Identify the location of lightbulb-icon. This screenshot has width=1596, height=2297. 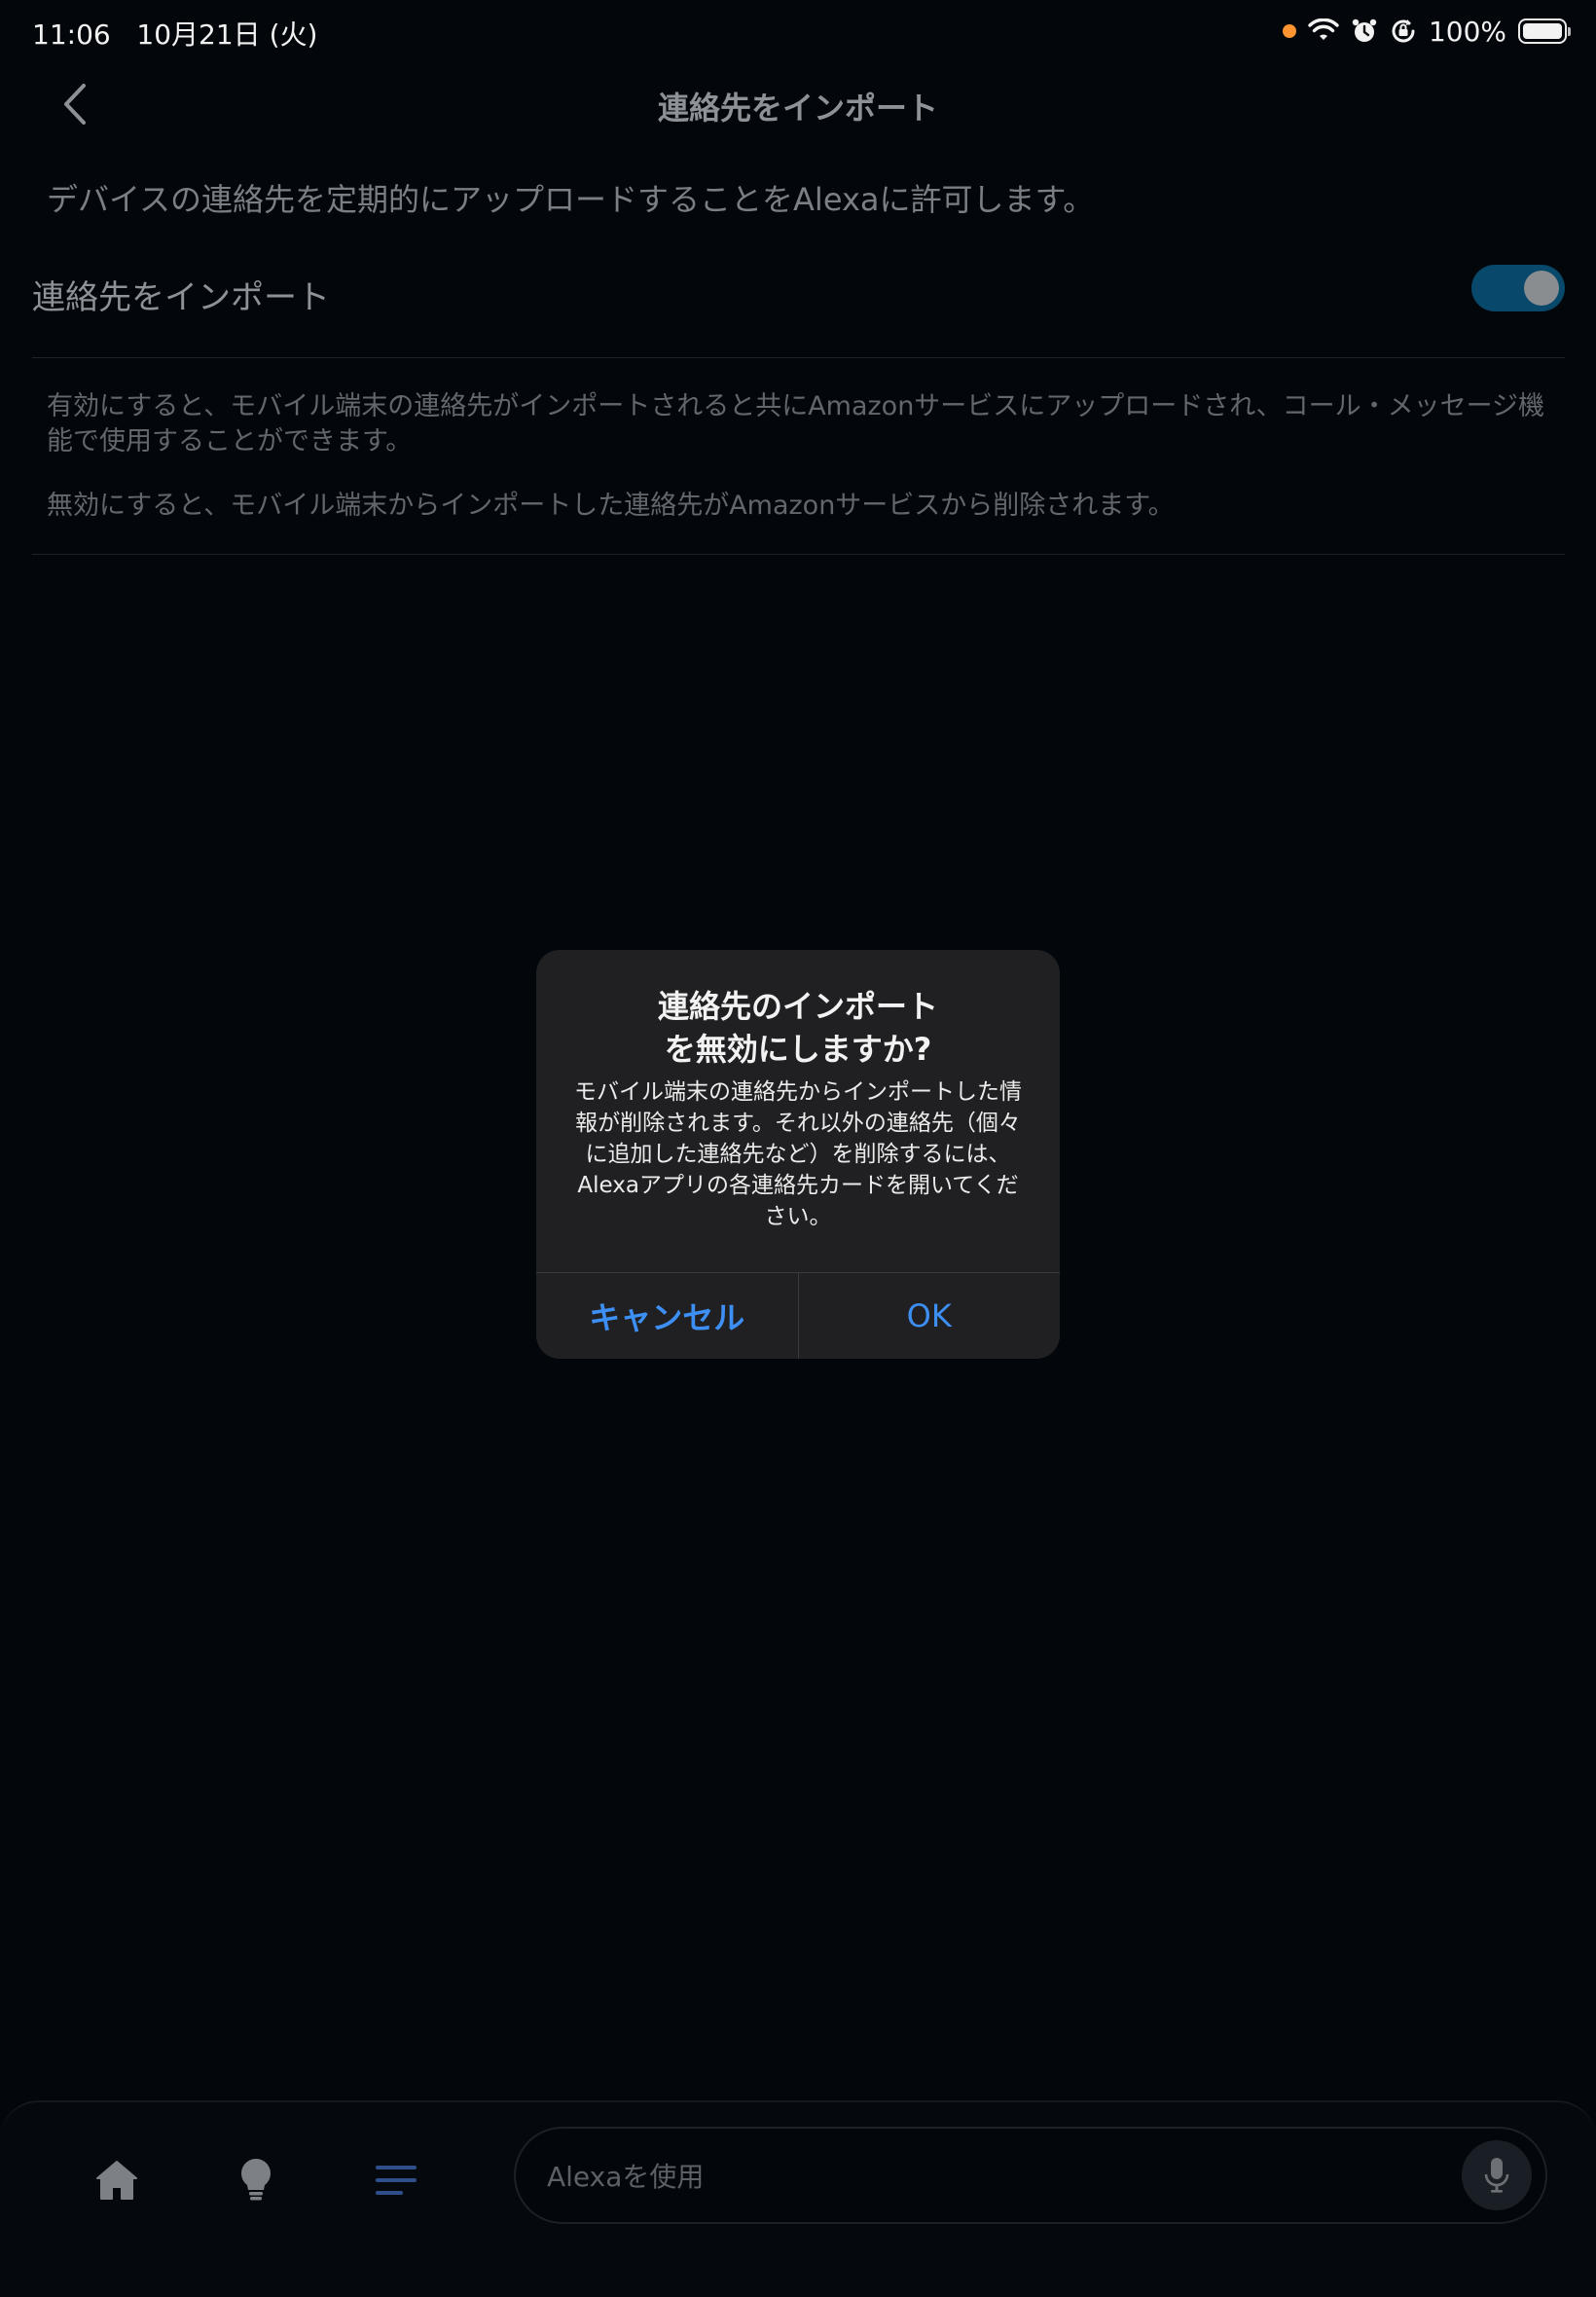
(256, 2180).